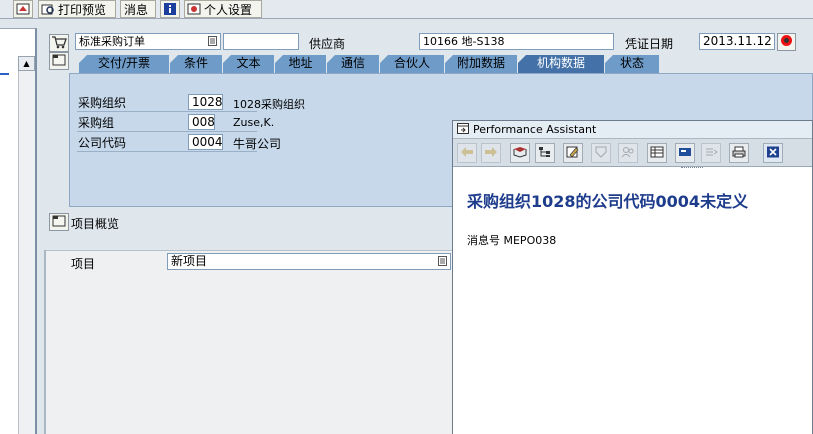 This screenshot has height=434, width=813. Describe the element at coordinates (205, 142) in the screenshot. I see `company-code-field: 0004` at that location.